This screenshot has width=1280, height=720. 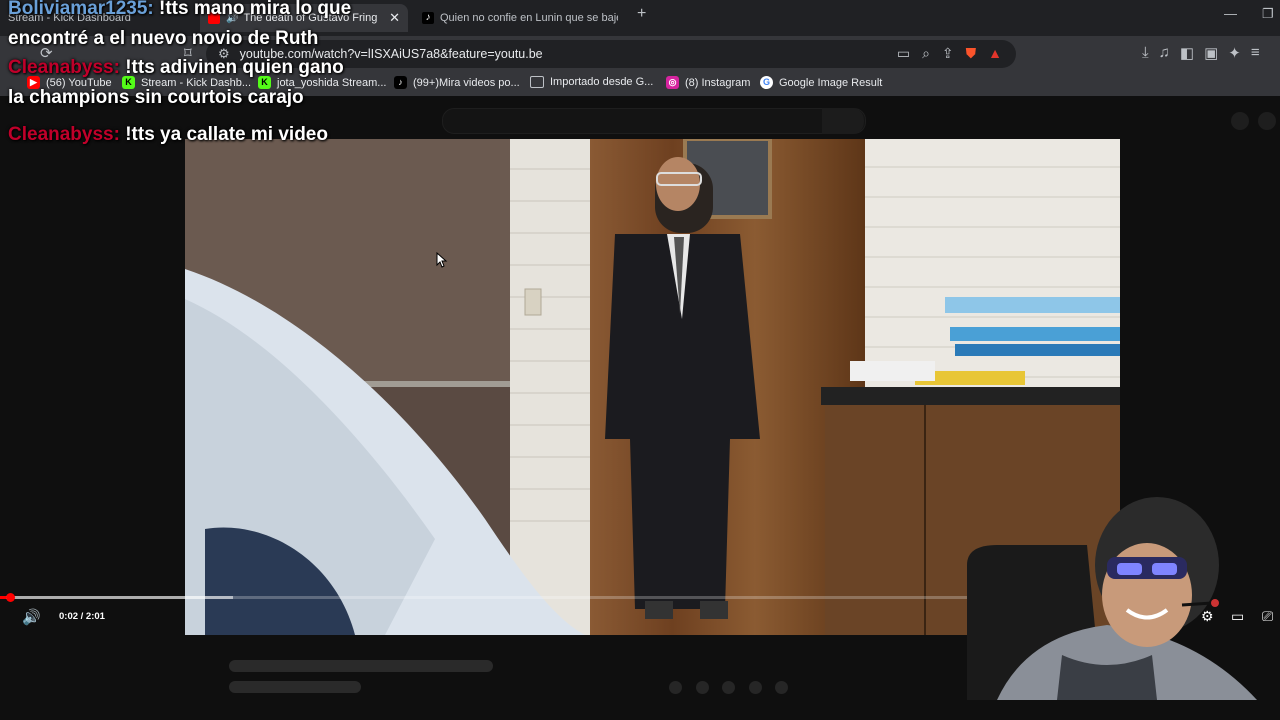 I want to click on progress-bar, so click(x=485, y=597).